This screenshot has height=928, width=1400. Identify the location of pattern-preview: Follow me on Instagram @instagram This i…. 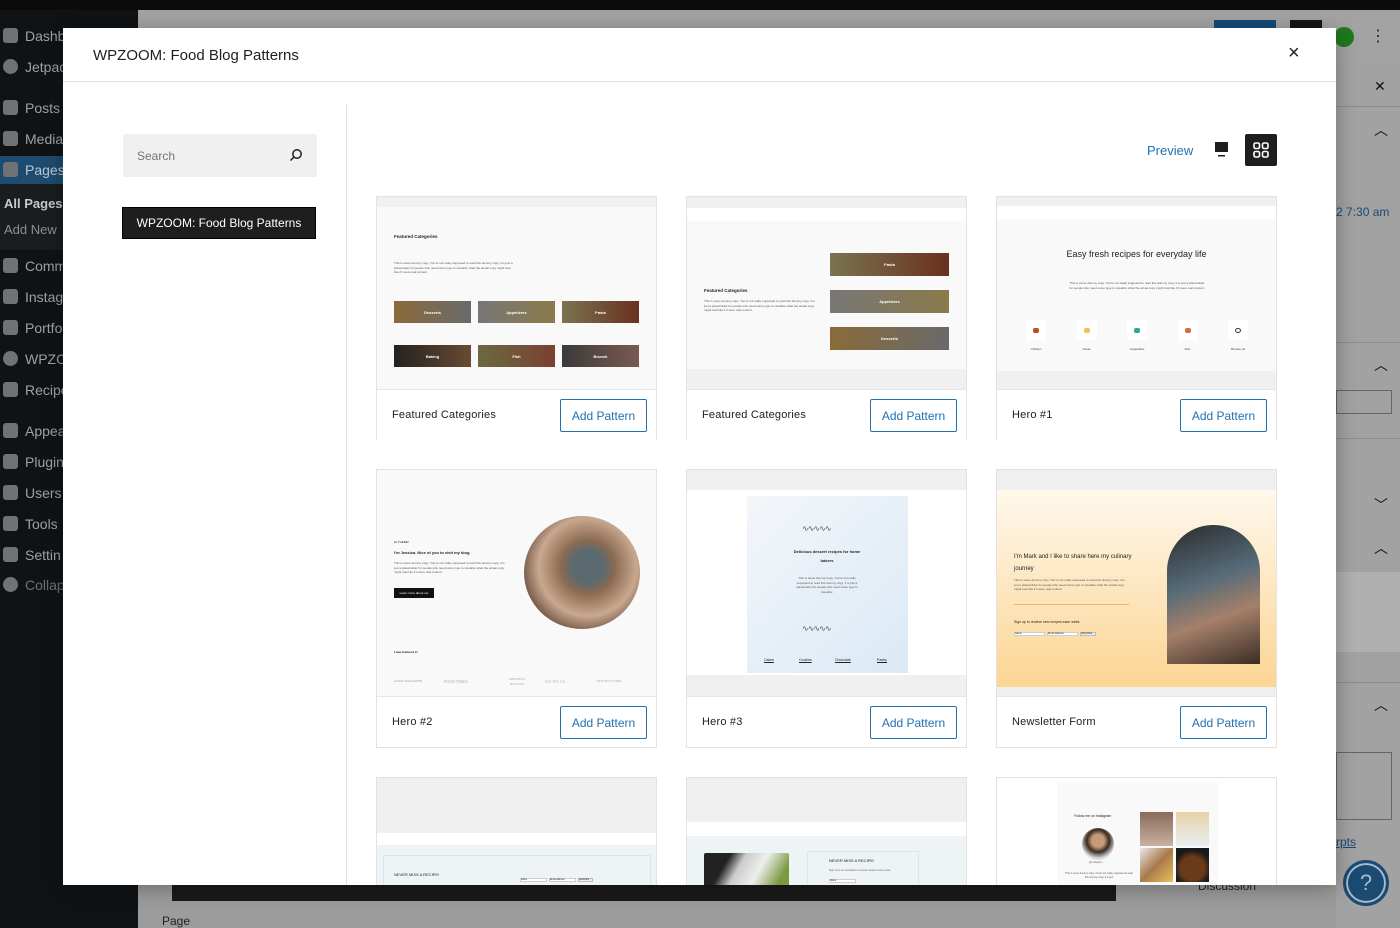
(1136, 831).